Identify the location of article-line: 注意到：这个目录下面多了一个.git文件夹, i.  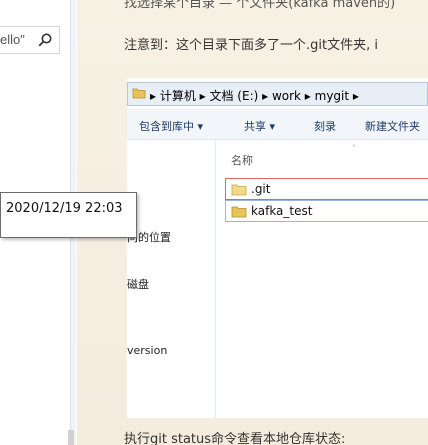
(251, 45).